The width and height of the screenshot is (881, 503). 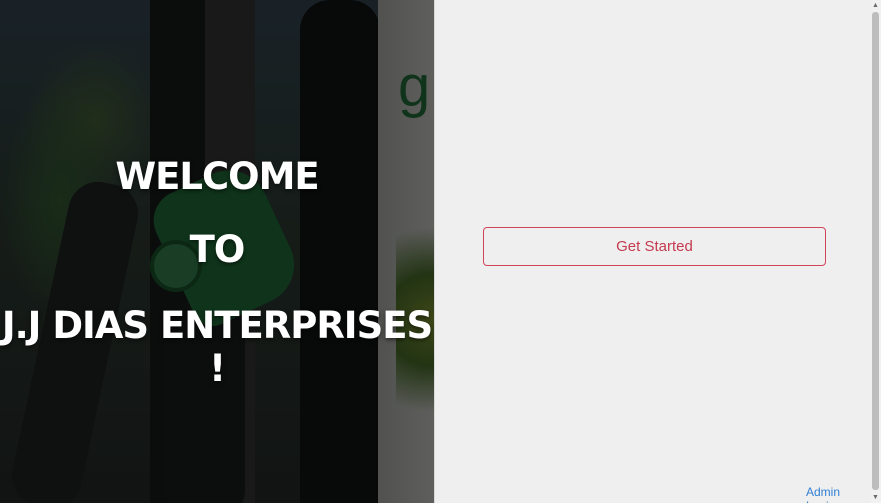 I want to click on vertical-scrollbar: ▲ ▼, so click(x=875, y=251).